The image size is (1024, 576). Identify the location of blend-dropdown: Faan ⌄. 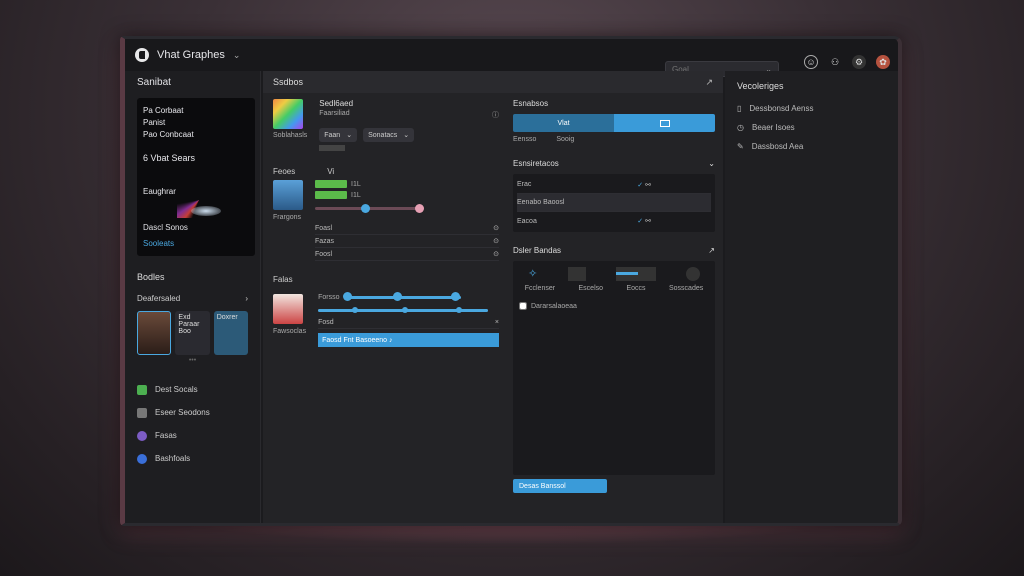
(338, 135).